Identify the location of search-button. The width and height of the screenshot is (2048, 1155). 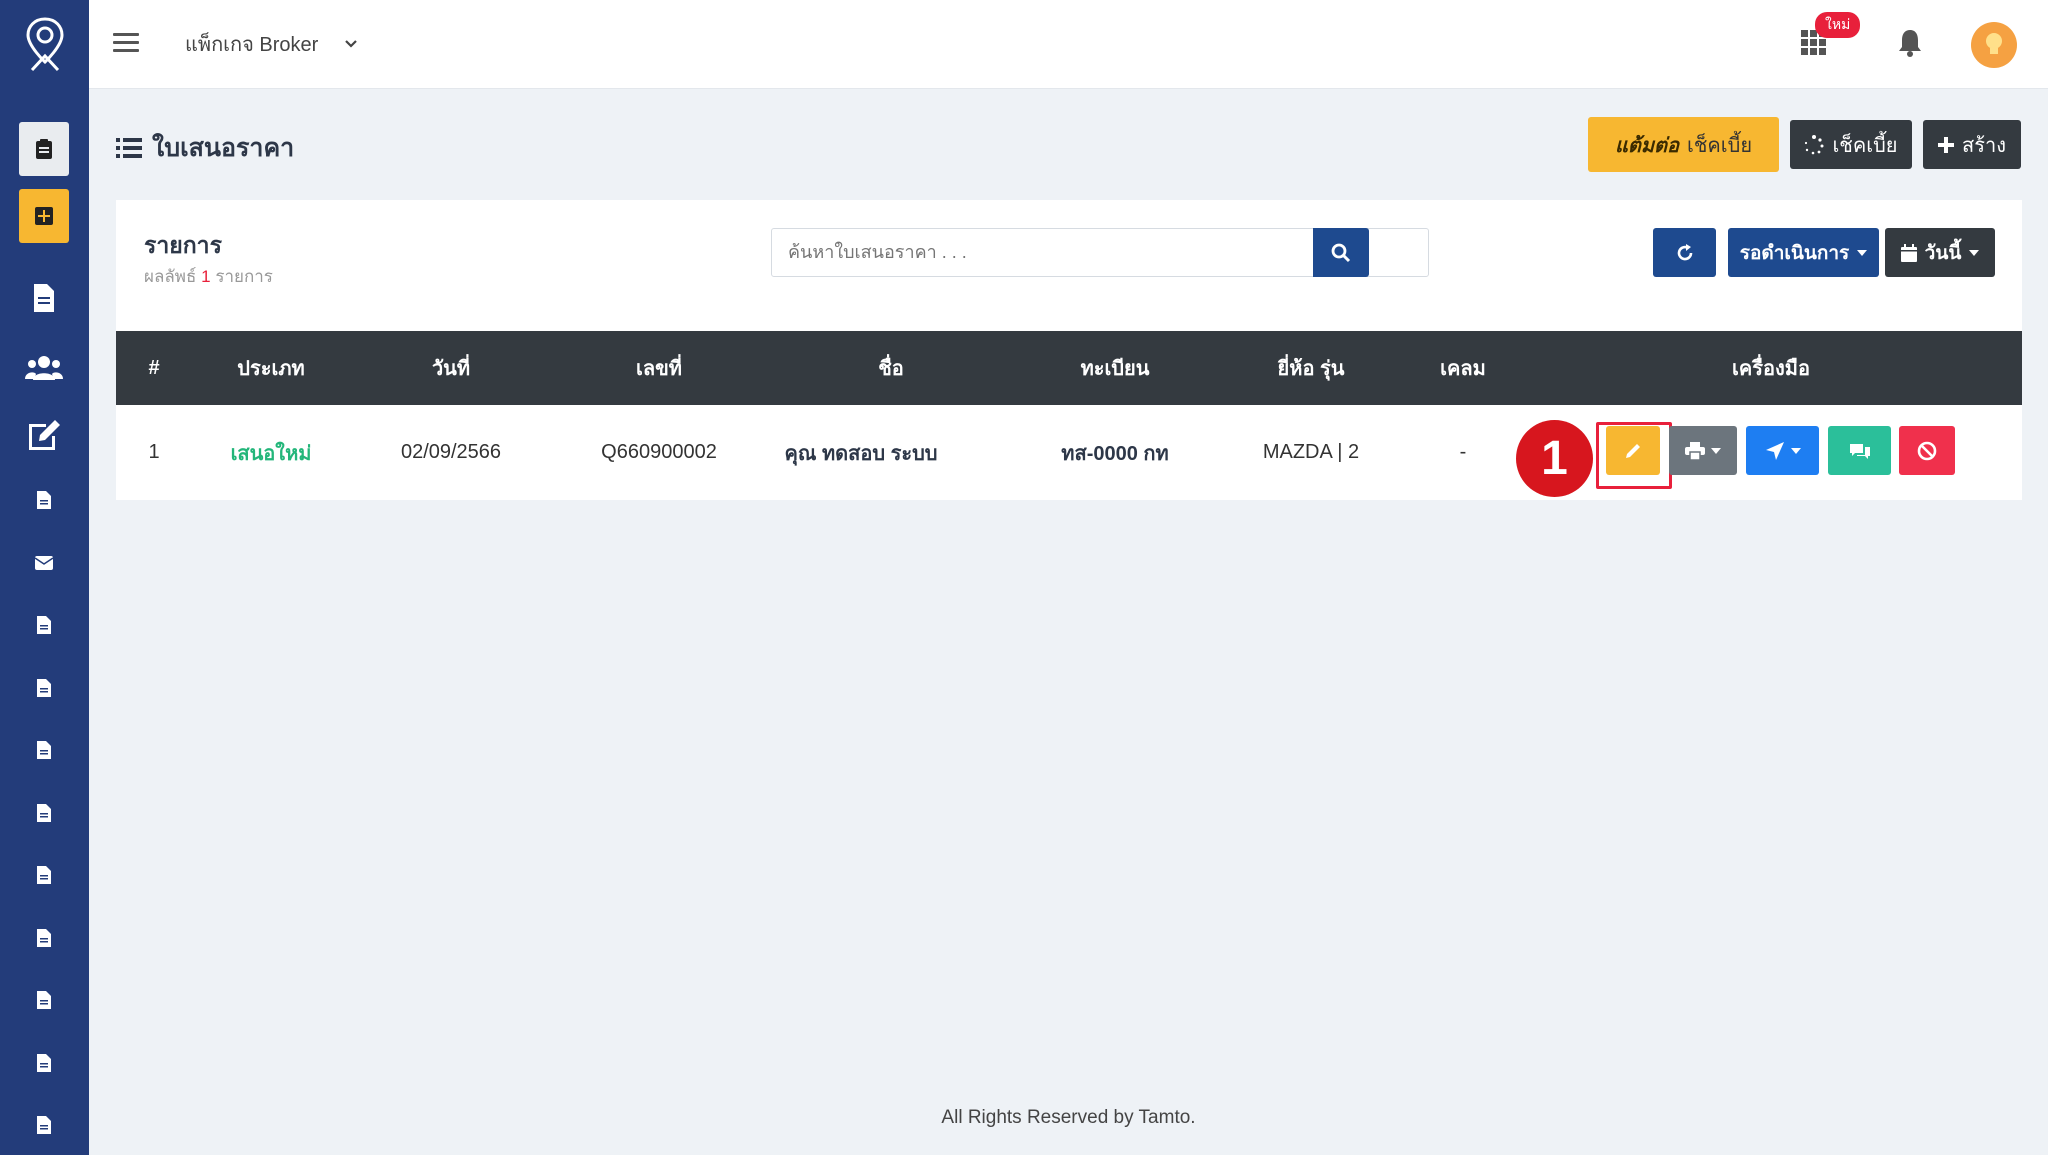
(1341, 252).